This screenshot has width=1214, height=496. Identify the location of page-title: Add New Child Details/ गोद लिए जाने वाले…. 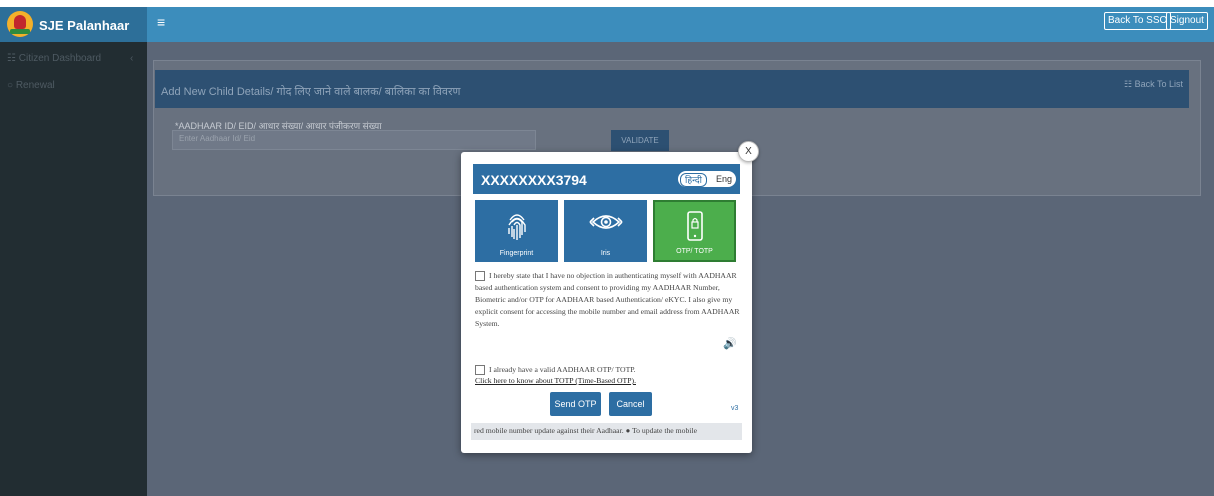
(311, 92).